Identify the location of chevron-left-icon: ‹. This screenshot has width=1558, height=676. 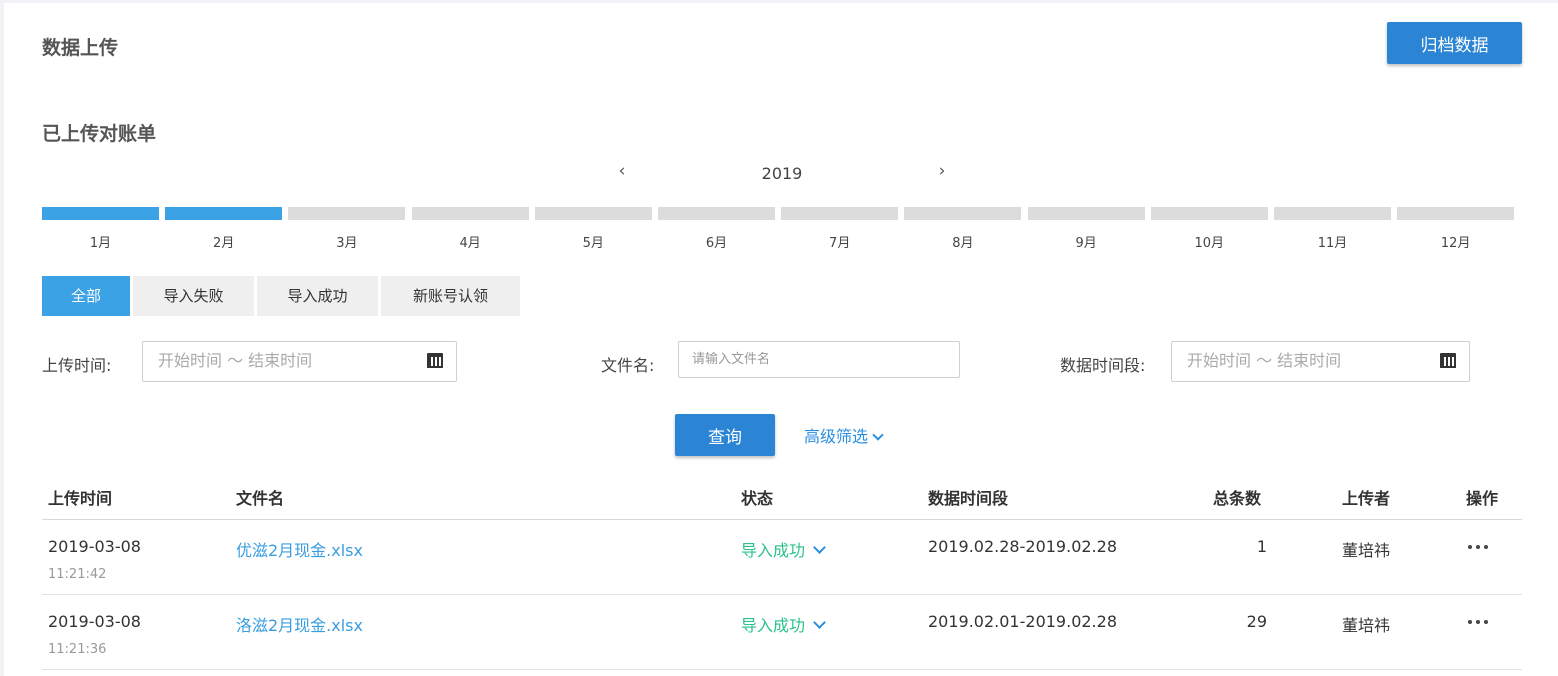
(622, 171).